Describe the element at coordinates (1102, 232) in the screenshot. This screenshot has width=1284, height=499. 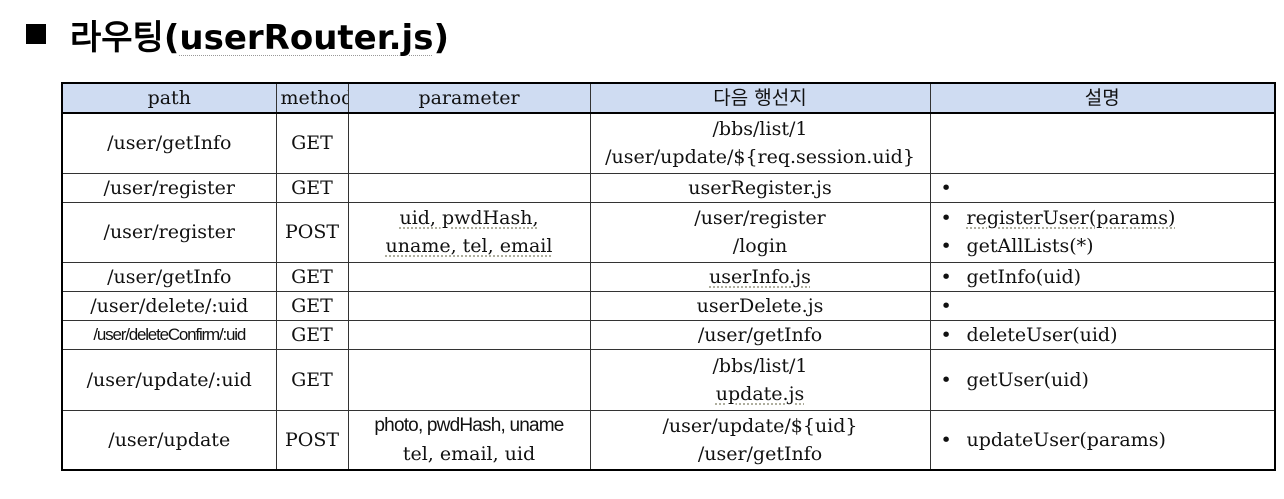
I see `cell-description: registerUser(params) getAllLists(*)` at that location.